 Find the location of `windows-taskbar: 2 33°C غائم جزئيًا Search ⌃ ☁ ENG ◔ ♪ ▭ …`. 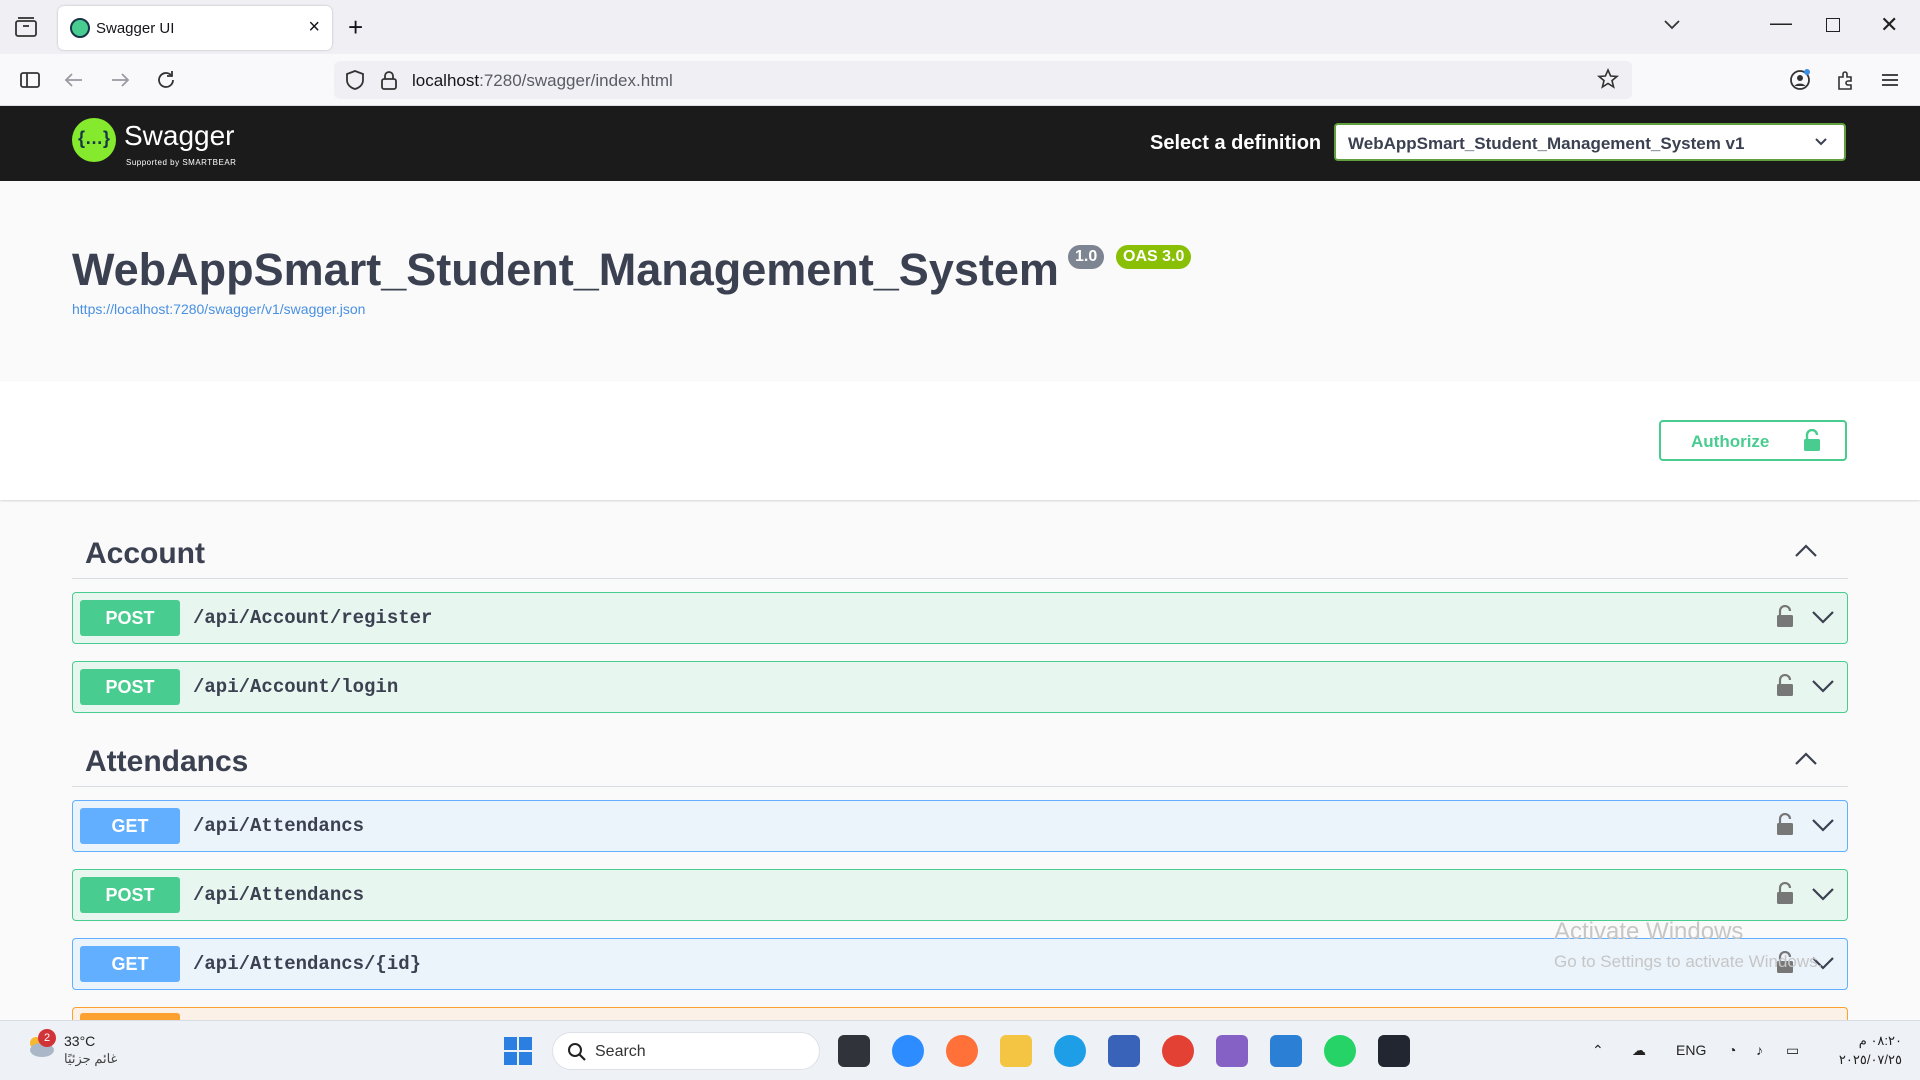

windows-taskbar: 2 33°C غائم جزئيًا Search ⌃ ☁ ENG ◔ ♪ ▭ … is located at coordinates (960, 1050).